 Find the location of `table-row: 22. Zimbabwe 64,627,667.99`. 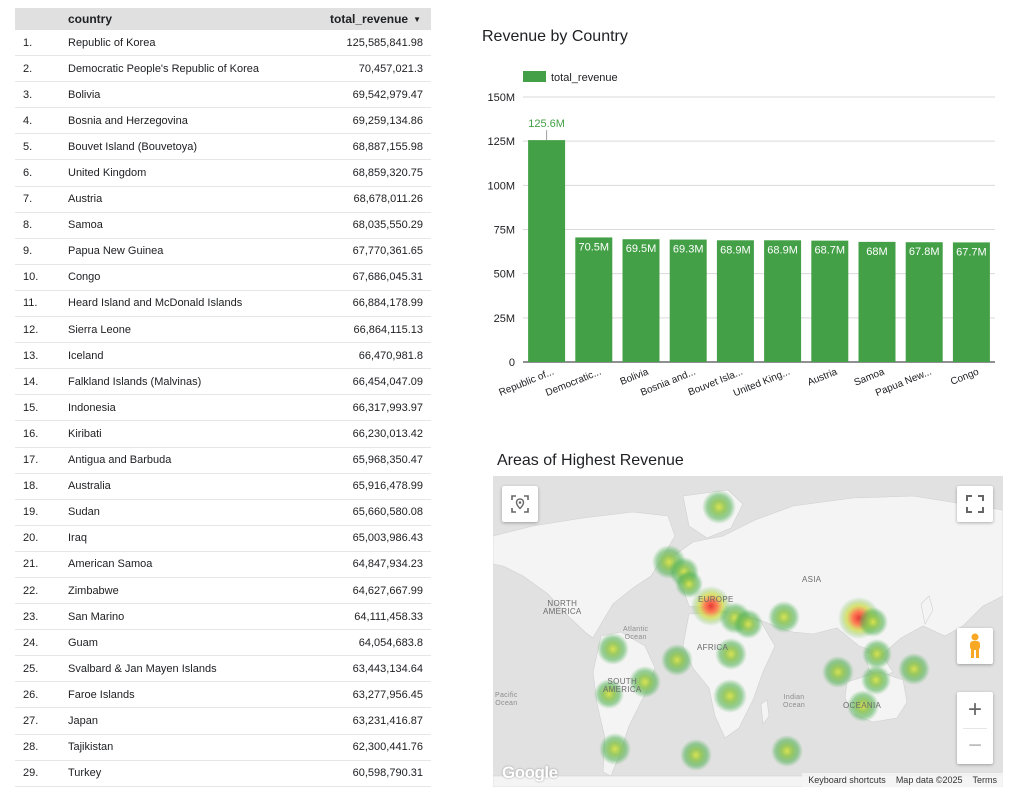

table-row: 22. Zimbabwe 64,627,667.99 is located at coordinates (223, 591).